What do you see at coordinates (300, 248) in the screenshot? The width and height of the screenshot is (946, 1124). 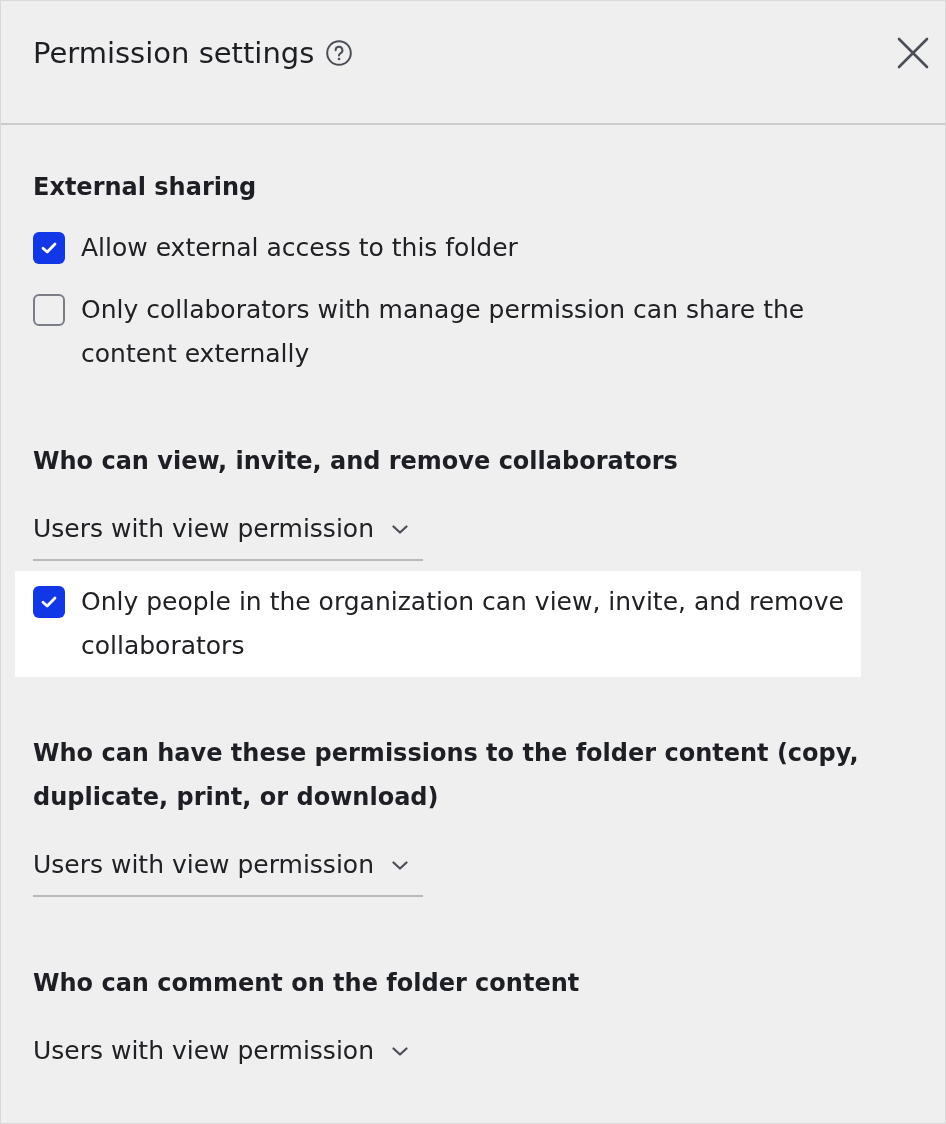 I see `checkbox-label: Allow external access to this folder` at bounding box center [300, 248].